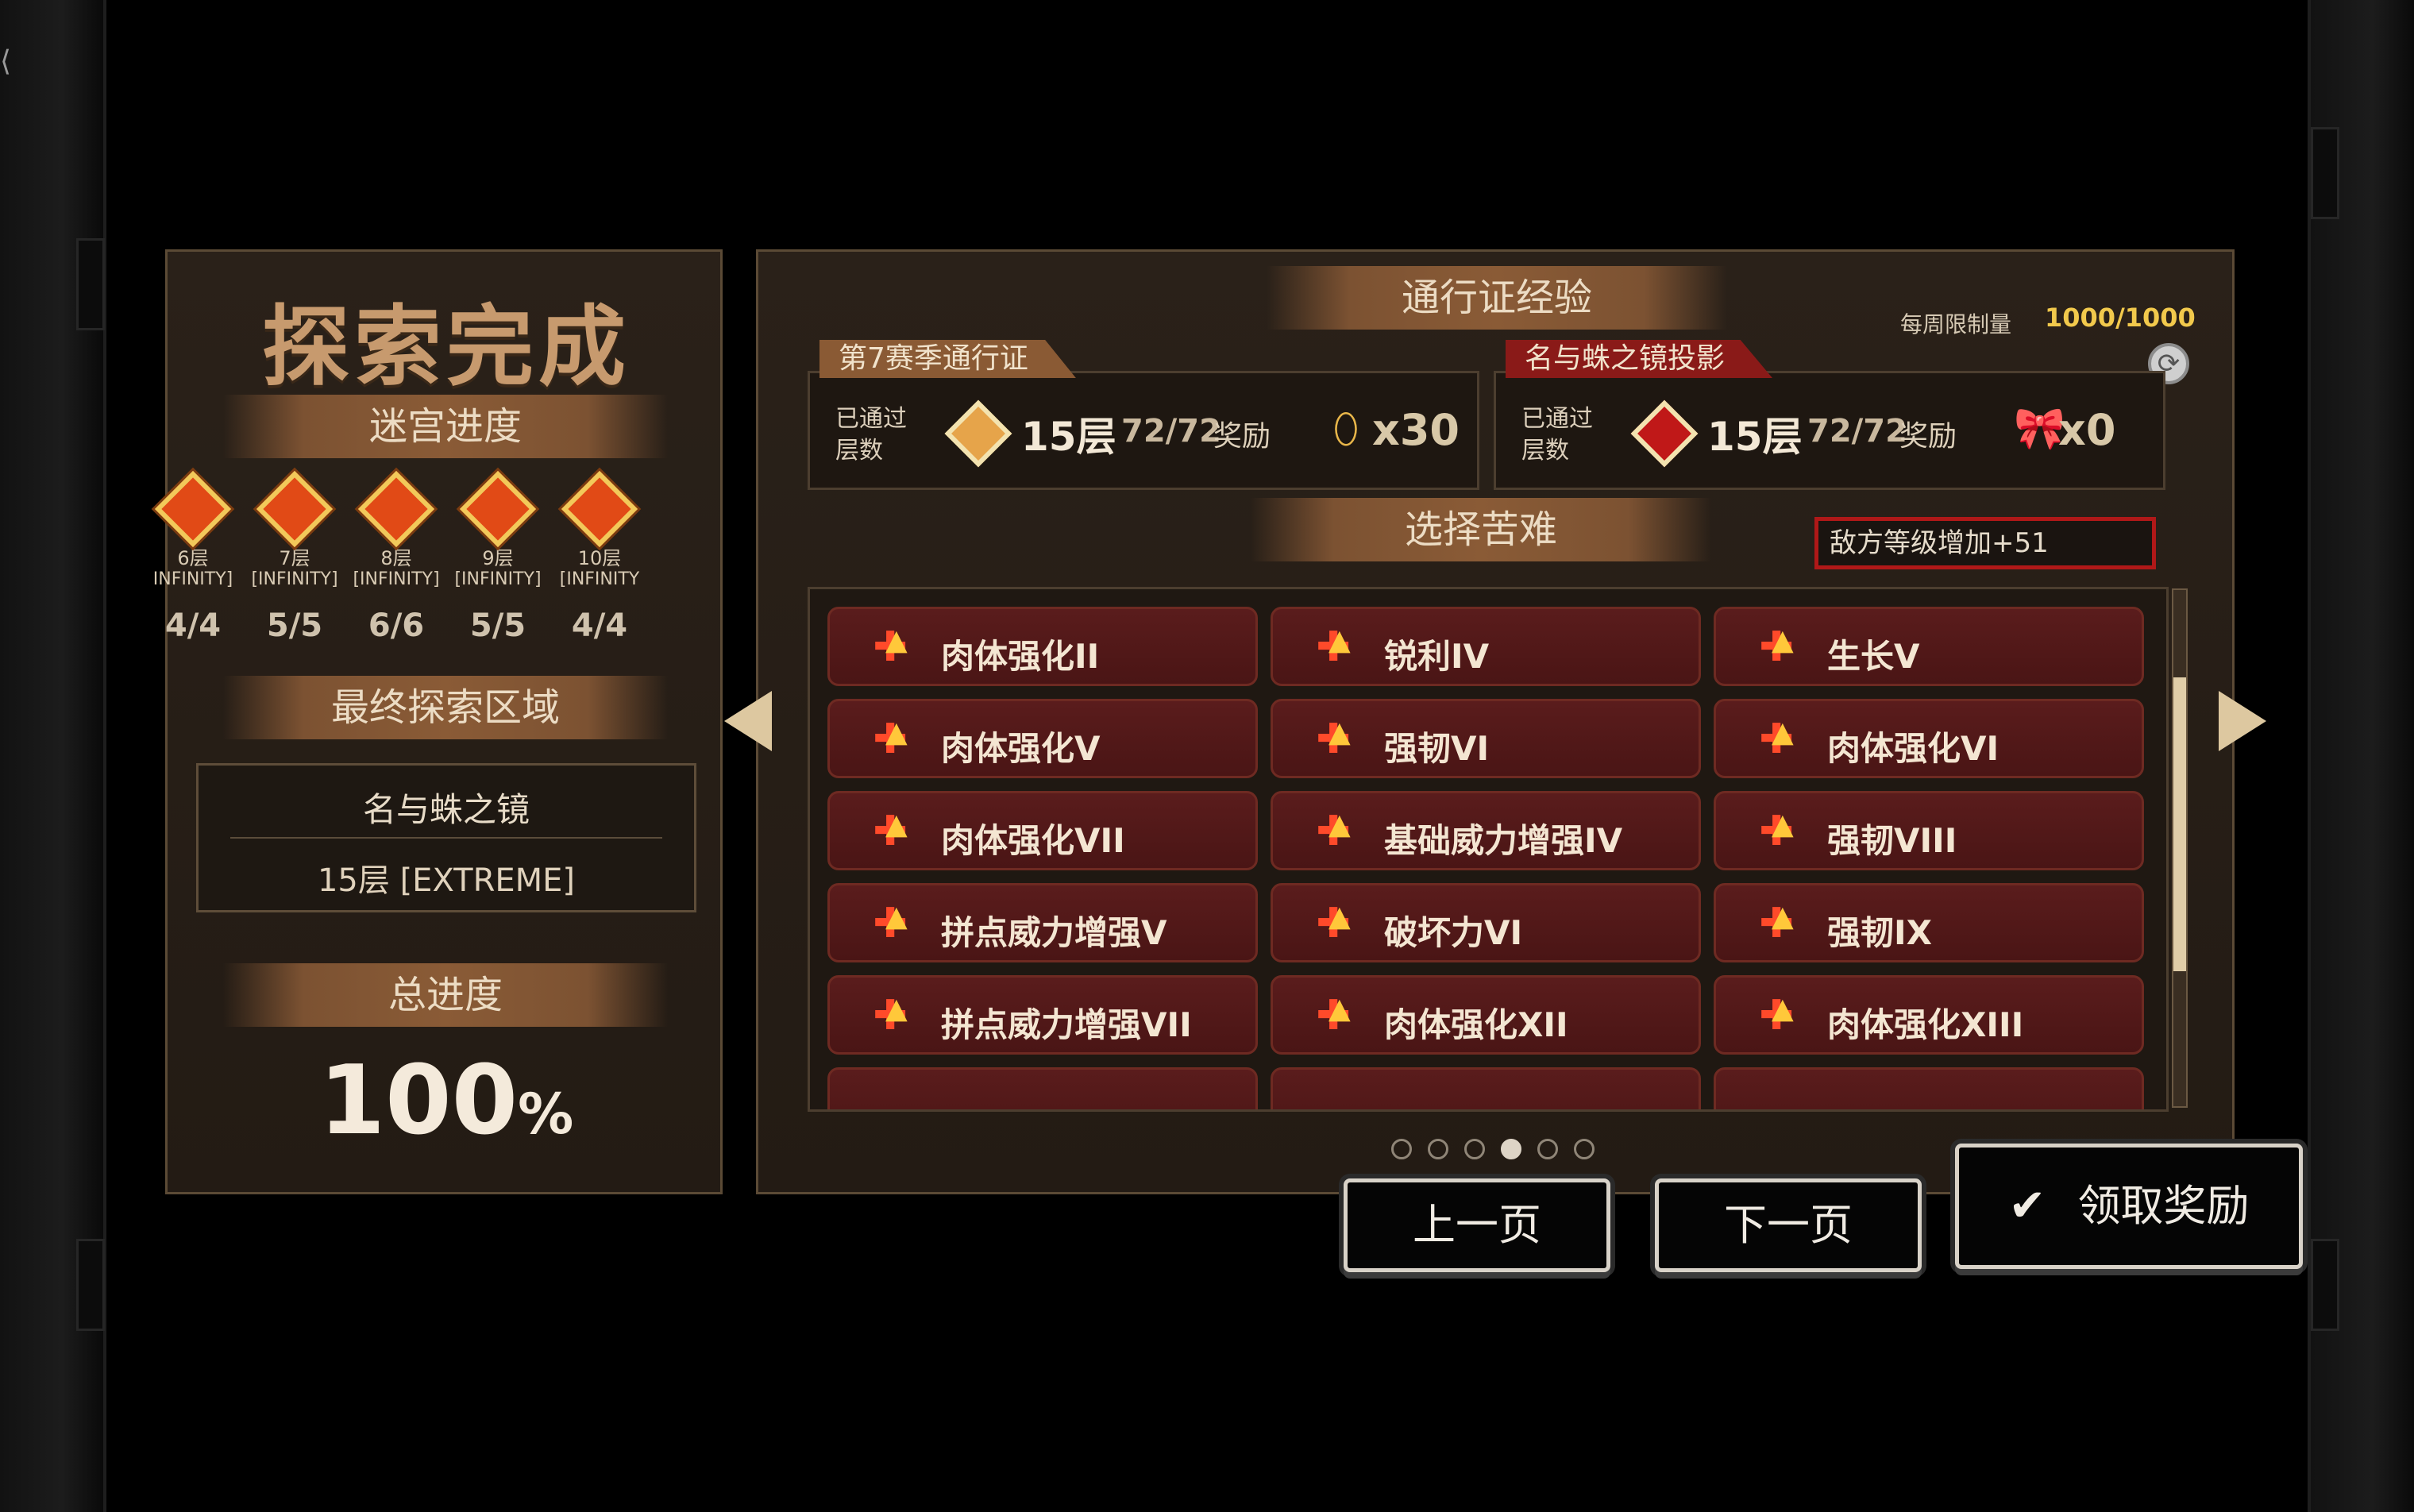 The height and width of the screenshot is (1512, 2414). I want to click on floor-name: 9层, so click(498, 558).